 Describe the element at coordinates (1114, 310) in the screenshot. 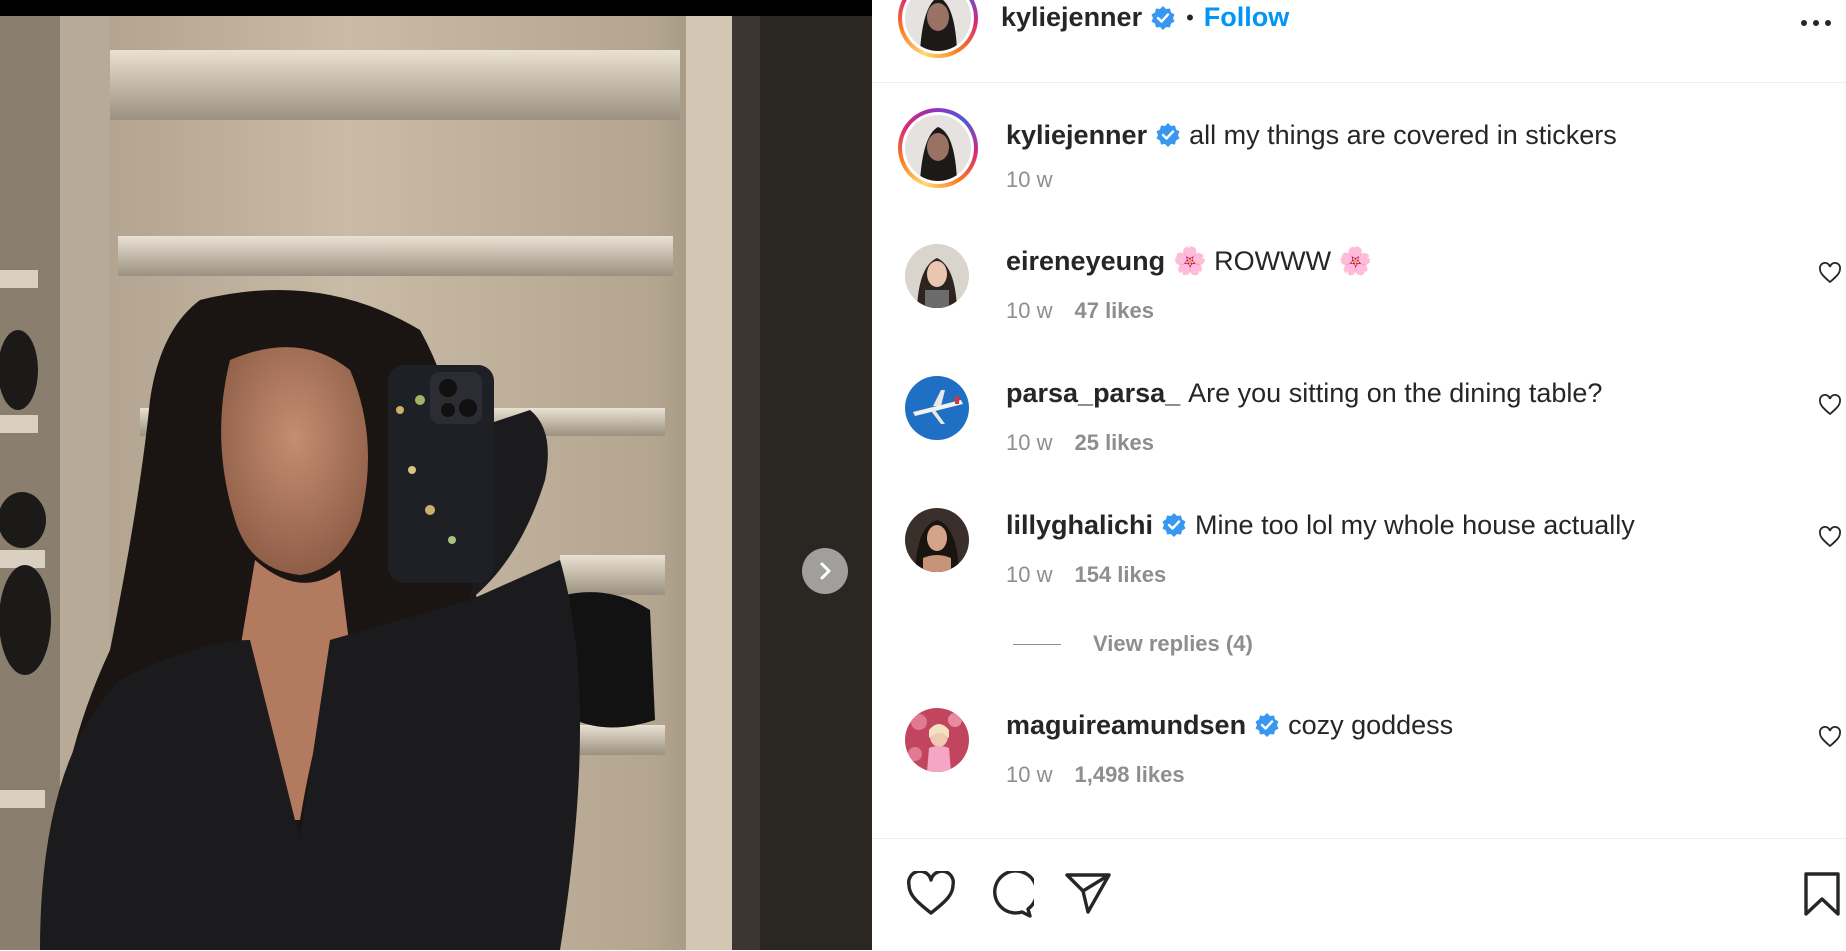

I see `comment-likes: 47 likes` at that location.